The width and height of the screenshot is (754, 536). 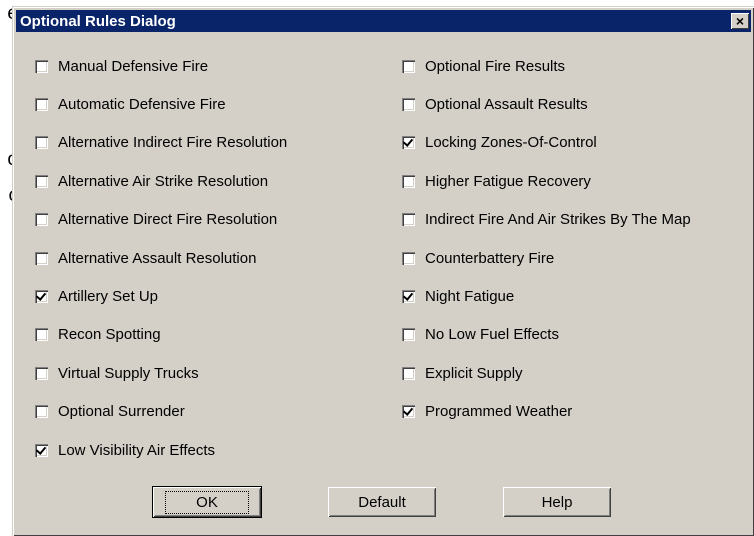 I want to click on option-options_right-3: Higher Fatigue Recovery, so click(x=496, y=181).